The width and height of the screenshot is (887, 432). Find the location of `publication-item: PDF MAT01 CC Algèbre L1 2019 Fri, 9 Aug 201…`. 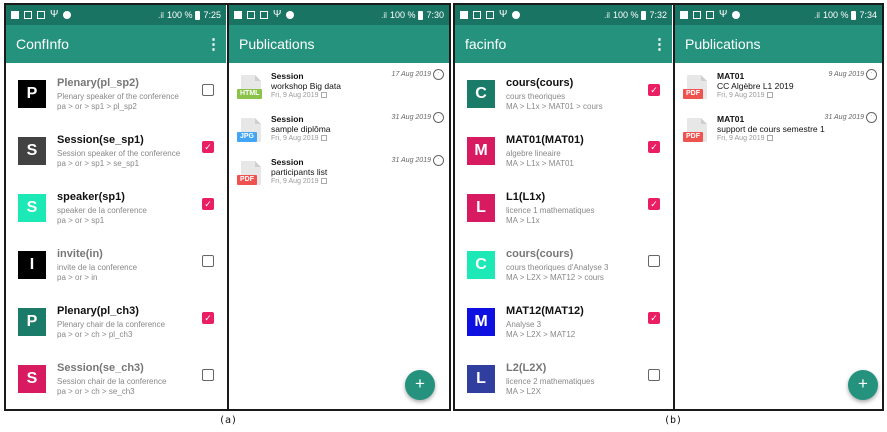

publication-item: PDF MAT01 CC Algèbre L1 2019 Fri, 9 Aug 201… is located at coordinates (778, 91).